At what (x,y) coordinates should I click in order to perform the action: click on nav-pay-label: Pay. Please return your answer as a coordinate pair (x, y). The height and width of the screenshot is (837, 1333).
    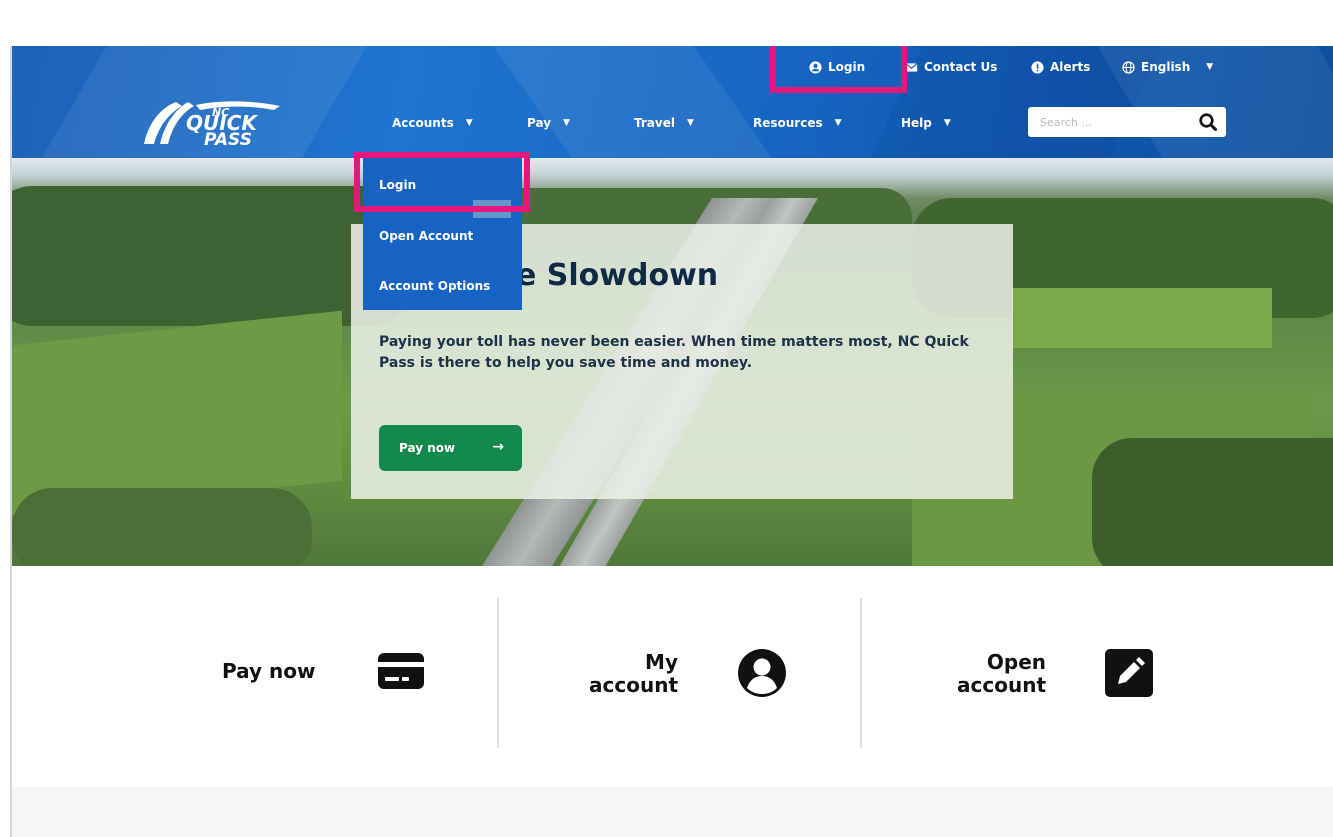
    Looking at the image, I should click on (539, 123).